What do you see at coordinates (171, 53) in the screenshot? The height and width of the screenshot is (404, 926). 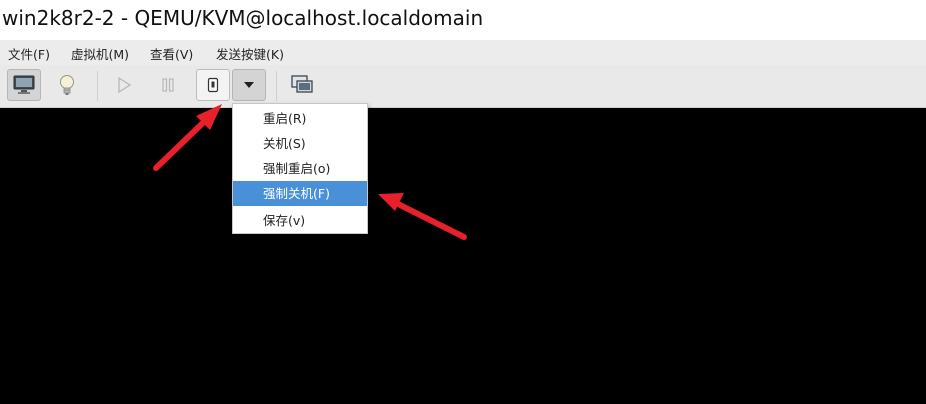 I see `menu-view: 查看(V)` at bounding box center [171, 53].